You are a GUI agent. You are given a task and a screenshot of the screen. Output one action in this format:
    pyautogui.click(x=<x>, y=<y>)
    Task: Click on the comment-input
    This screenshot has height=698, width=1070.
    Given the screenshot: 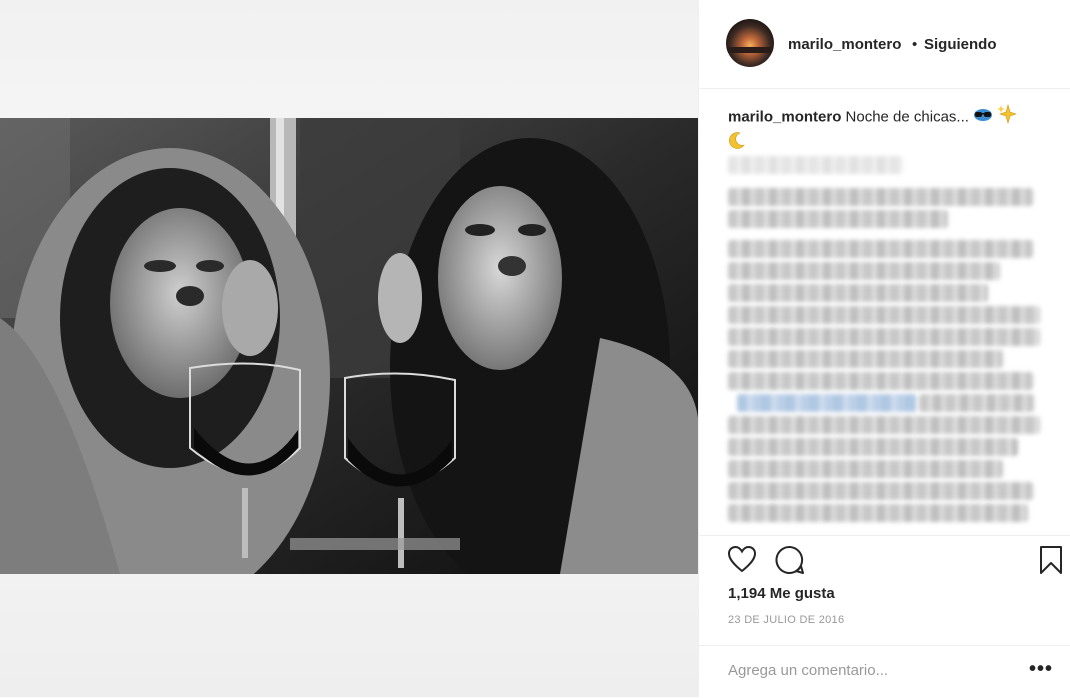 What is the action you would take?
    pyautogui.click(x=863, y=670)
    